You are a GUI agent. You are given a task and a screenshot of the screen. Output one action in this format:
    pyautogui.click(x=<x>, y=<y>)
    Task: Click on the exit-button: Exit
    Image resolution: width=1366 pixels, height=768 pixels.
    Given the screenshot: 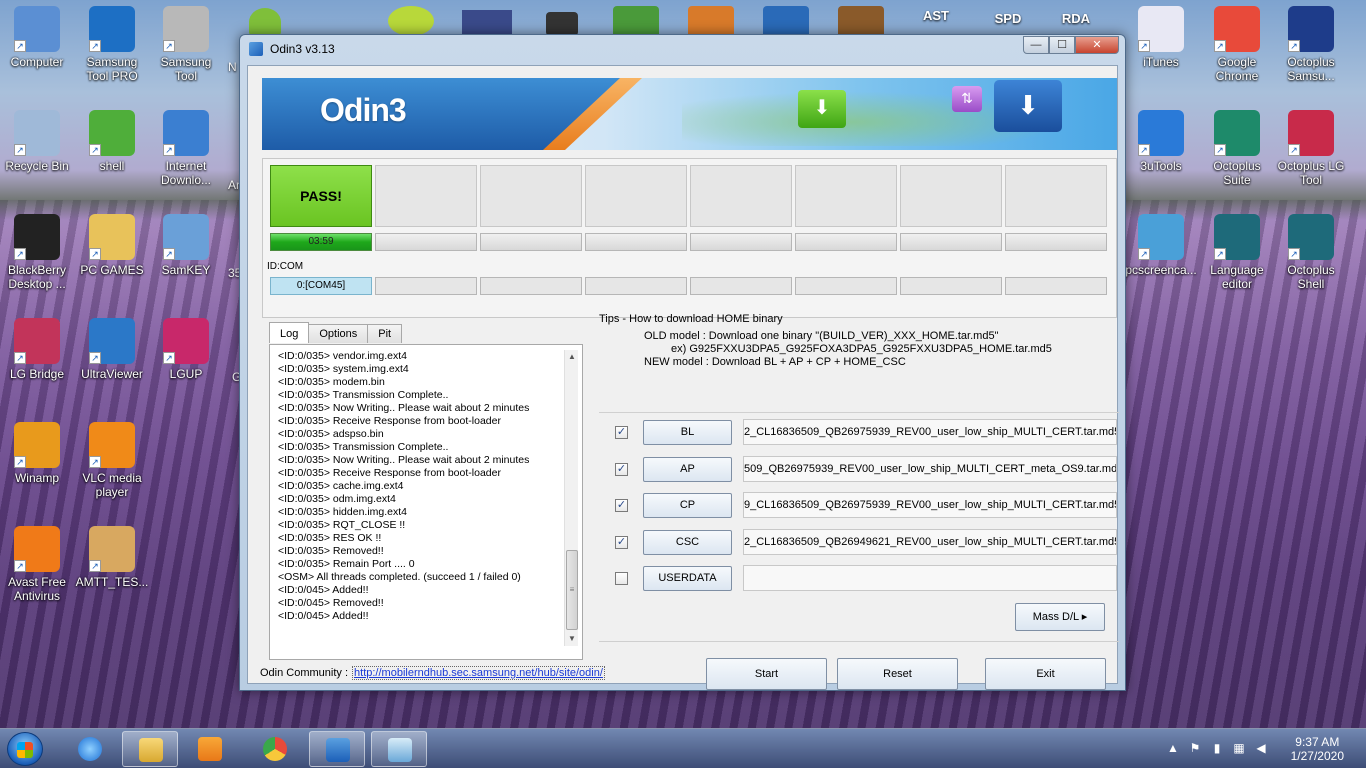 What is the action you would take?
    pyautogui.click(x=1045, y=674)
    